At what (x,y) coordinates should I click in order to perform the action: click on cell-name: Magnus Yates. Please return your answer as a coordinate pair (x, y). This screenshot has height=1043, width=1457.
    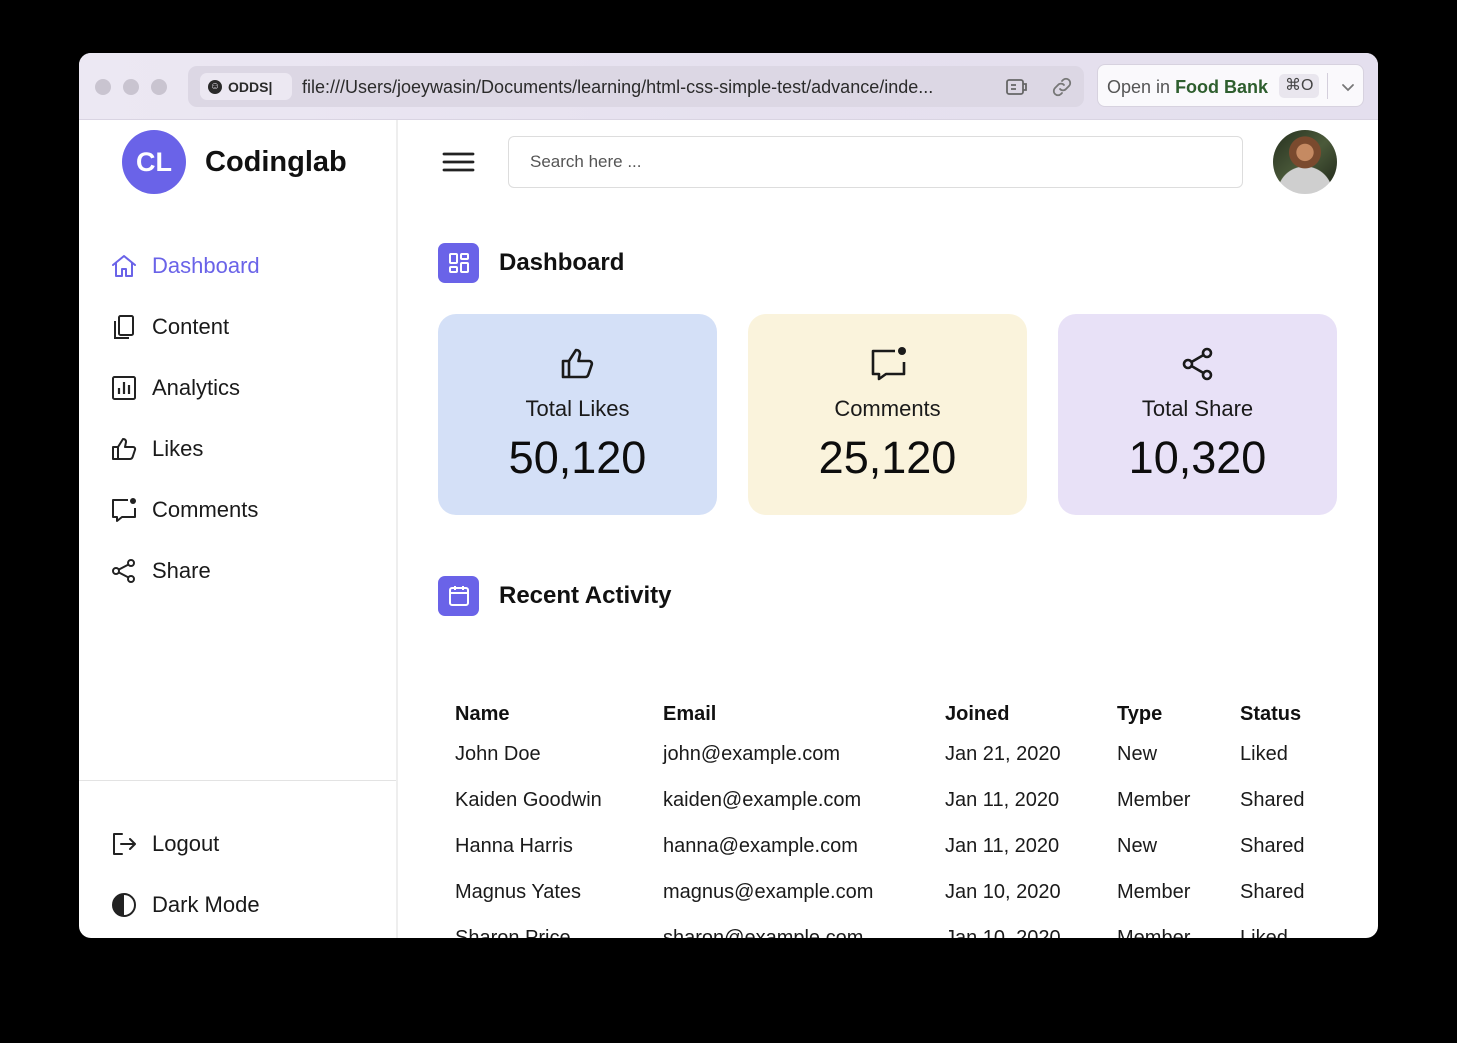
    Looking at the image, I should click on (518, 892).